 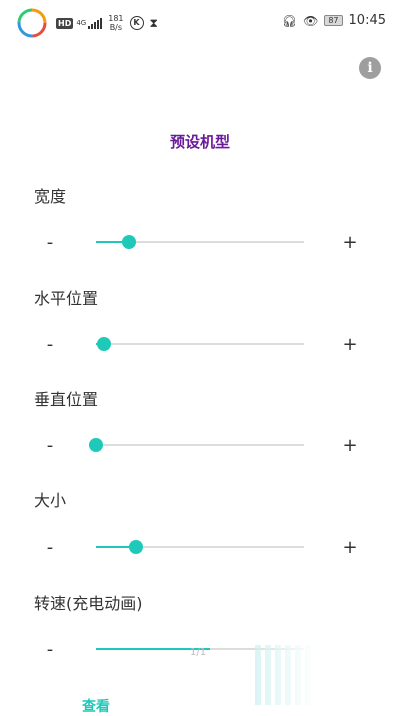 I want to click on horizontal-slider-thumb, so click(x=104, y=344).